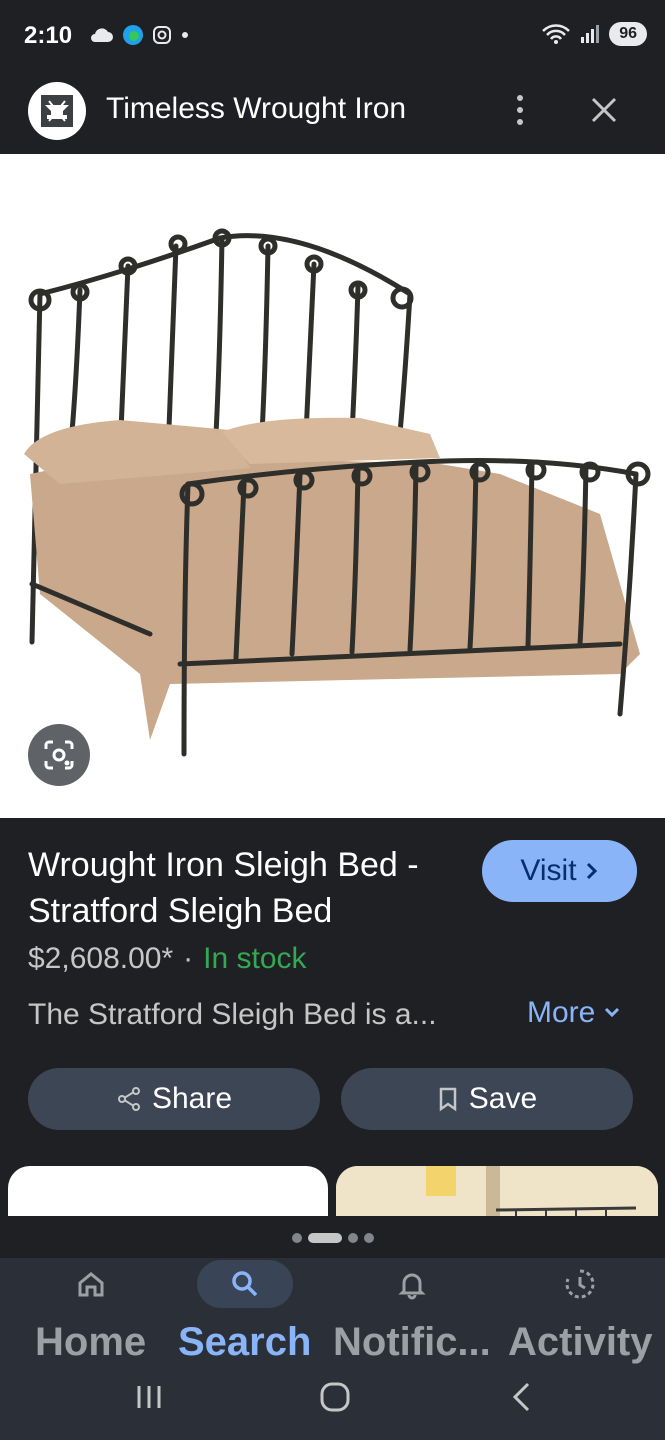 This screenshot has height=1440, width=665. What do you see at coordinates (192, 1098) in the screenshot?
I see `share-label: Share` at bounding box center [192, 1098].